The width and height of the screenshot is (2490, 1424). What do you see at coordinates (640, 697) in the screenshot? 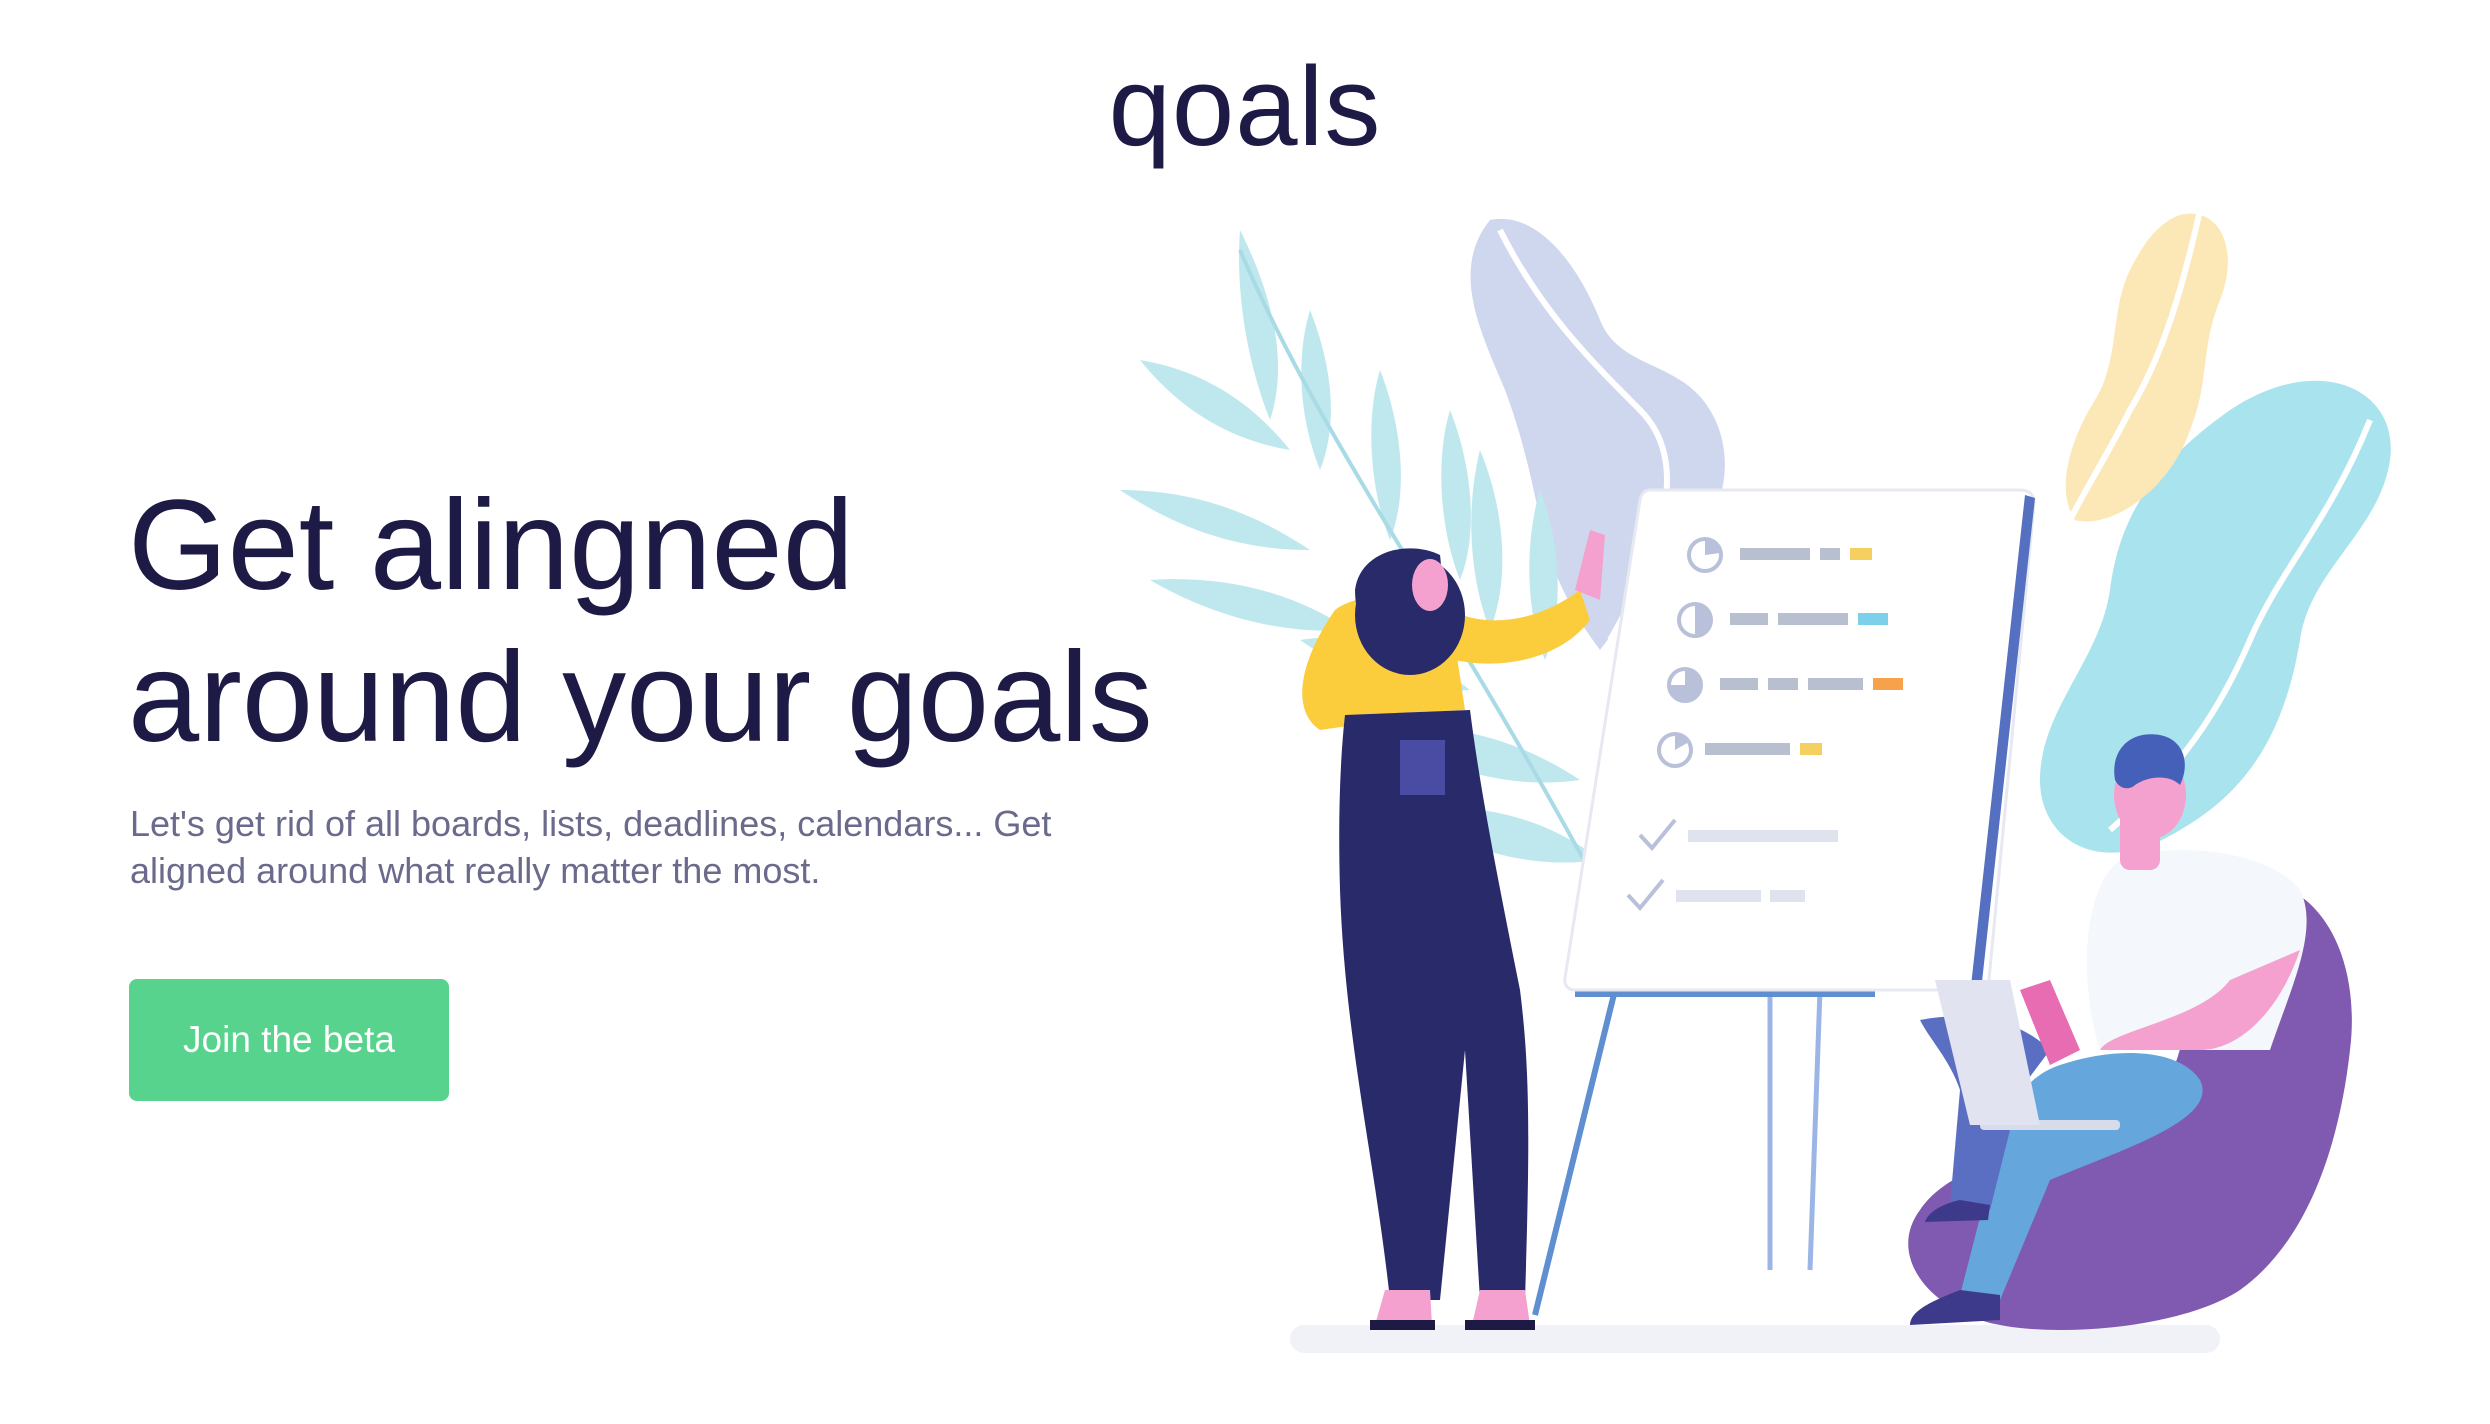
I see `hero-title-line-2: around your goals` at bounding box center [640, 697].